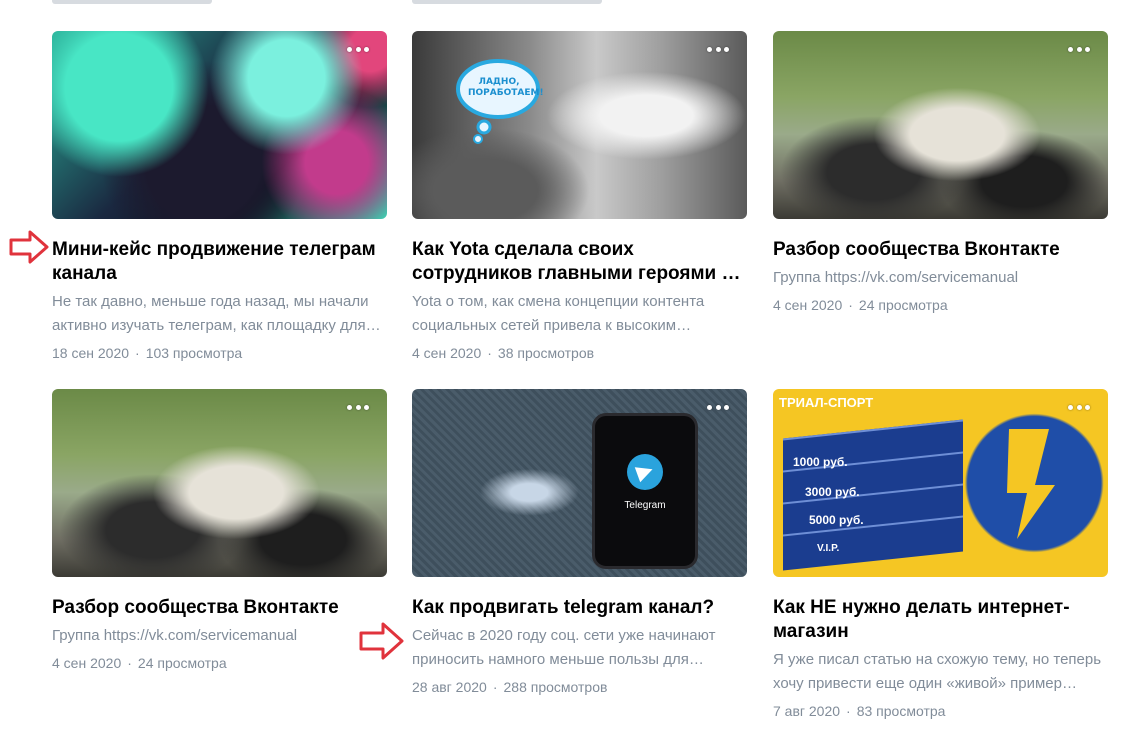 This screenshot has height=735, width=1135. Describe the element at coordinates (645, 472) in the screenshot. I see `telegram-logo-icon` at that location.